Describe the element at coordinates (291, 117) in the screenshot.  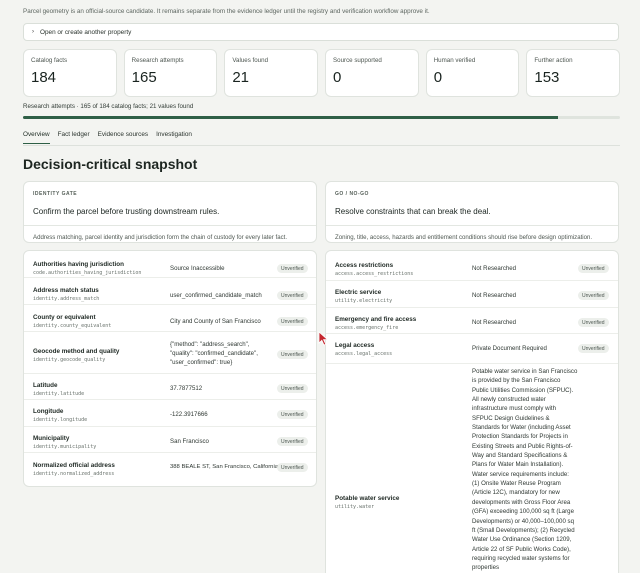
I see `progress-fill` at that location.